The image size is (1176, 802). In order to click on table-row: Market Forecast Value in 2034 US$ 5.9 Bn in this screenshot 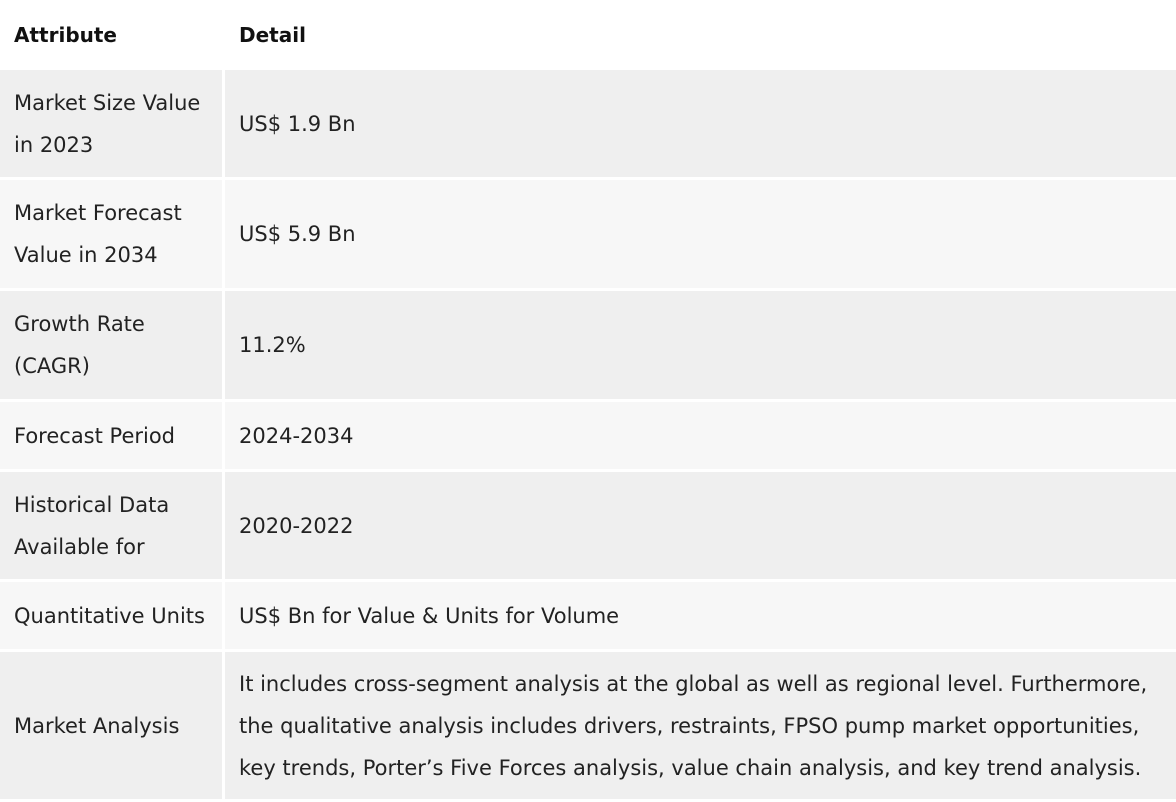, I will do `click(588, 235)`.